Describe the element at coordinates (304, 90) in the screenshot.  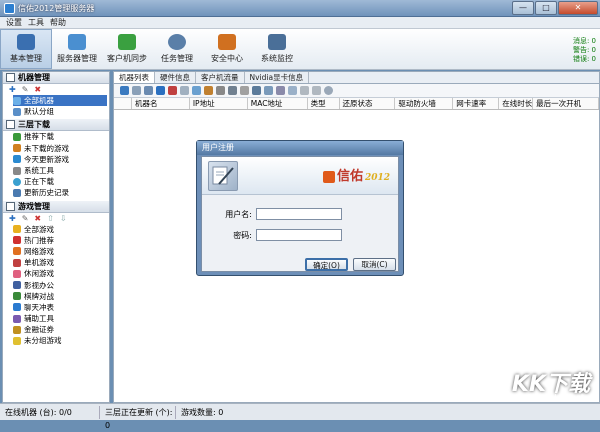
I see `forward-icon` at that location.